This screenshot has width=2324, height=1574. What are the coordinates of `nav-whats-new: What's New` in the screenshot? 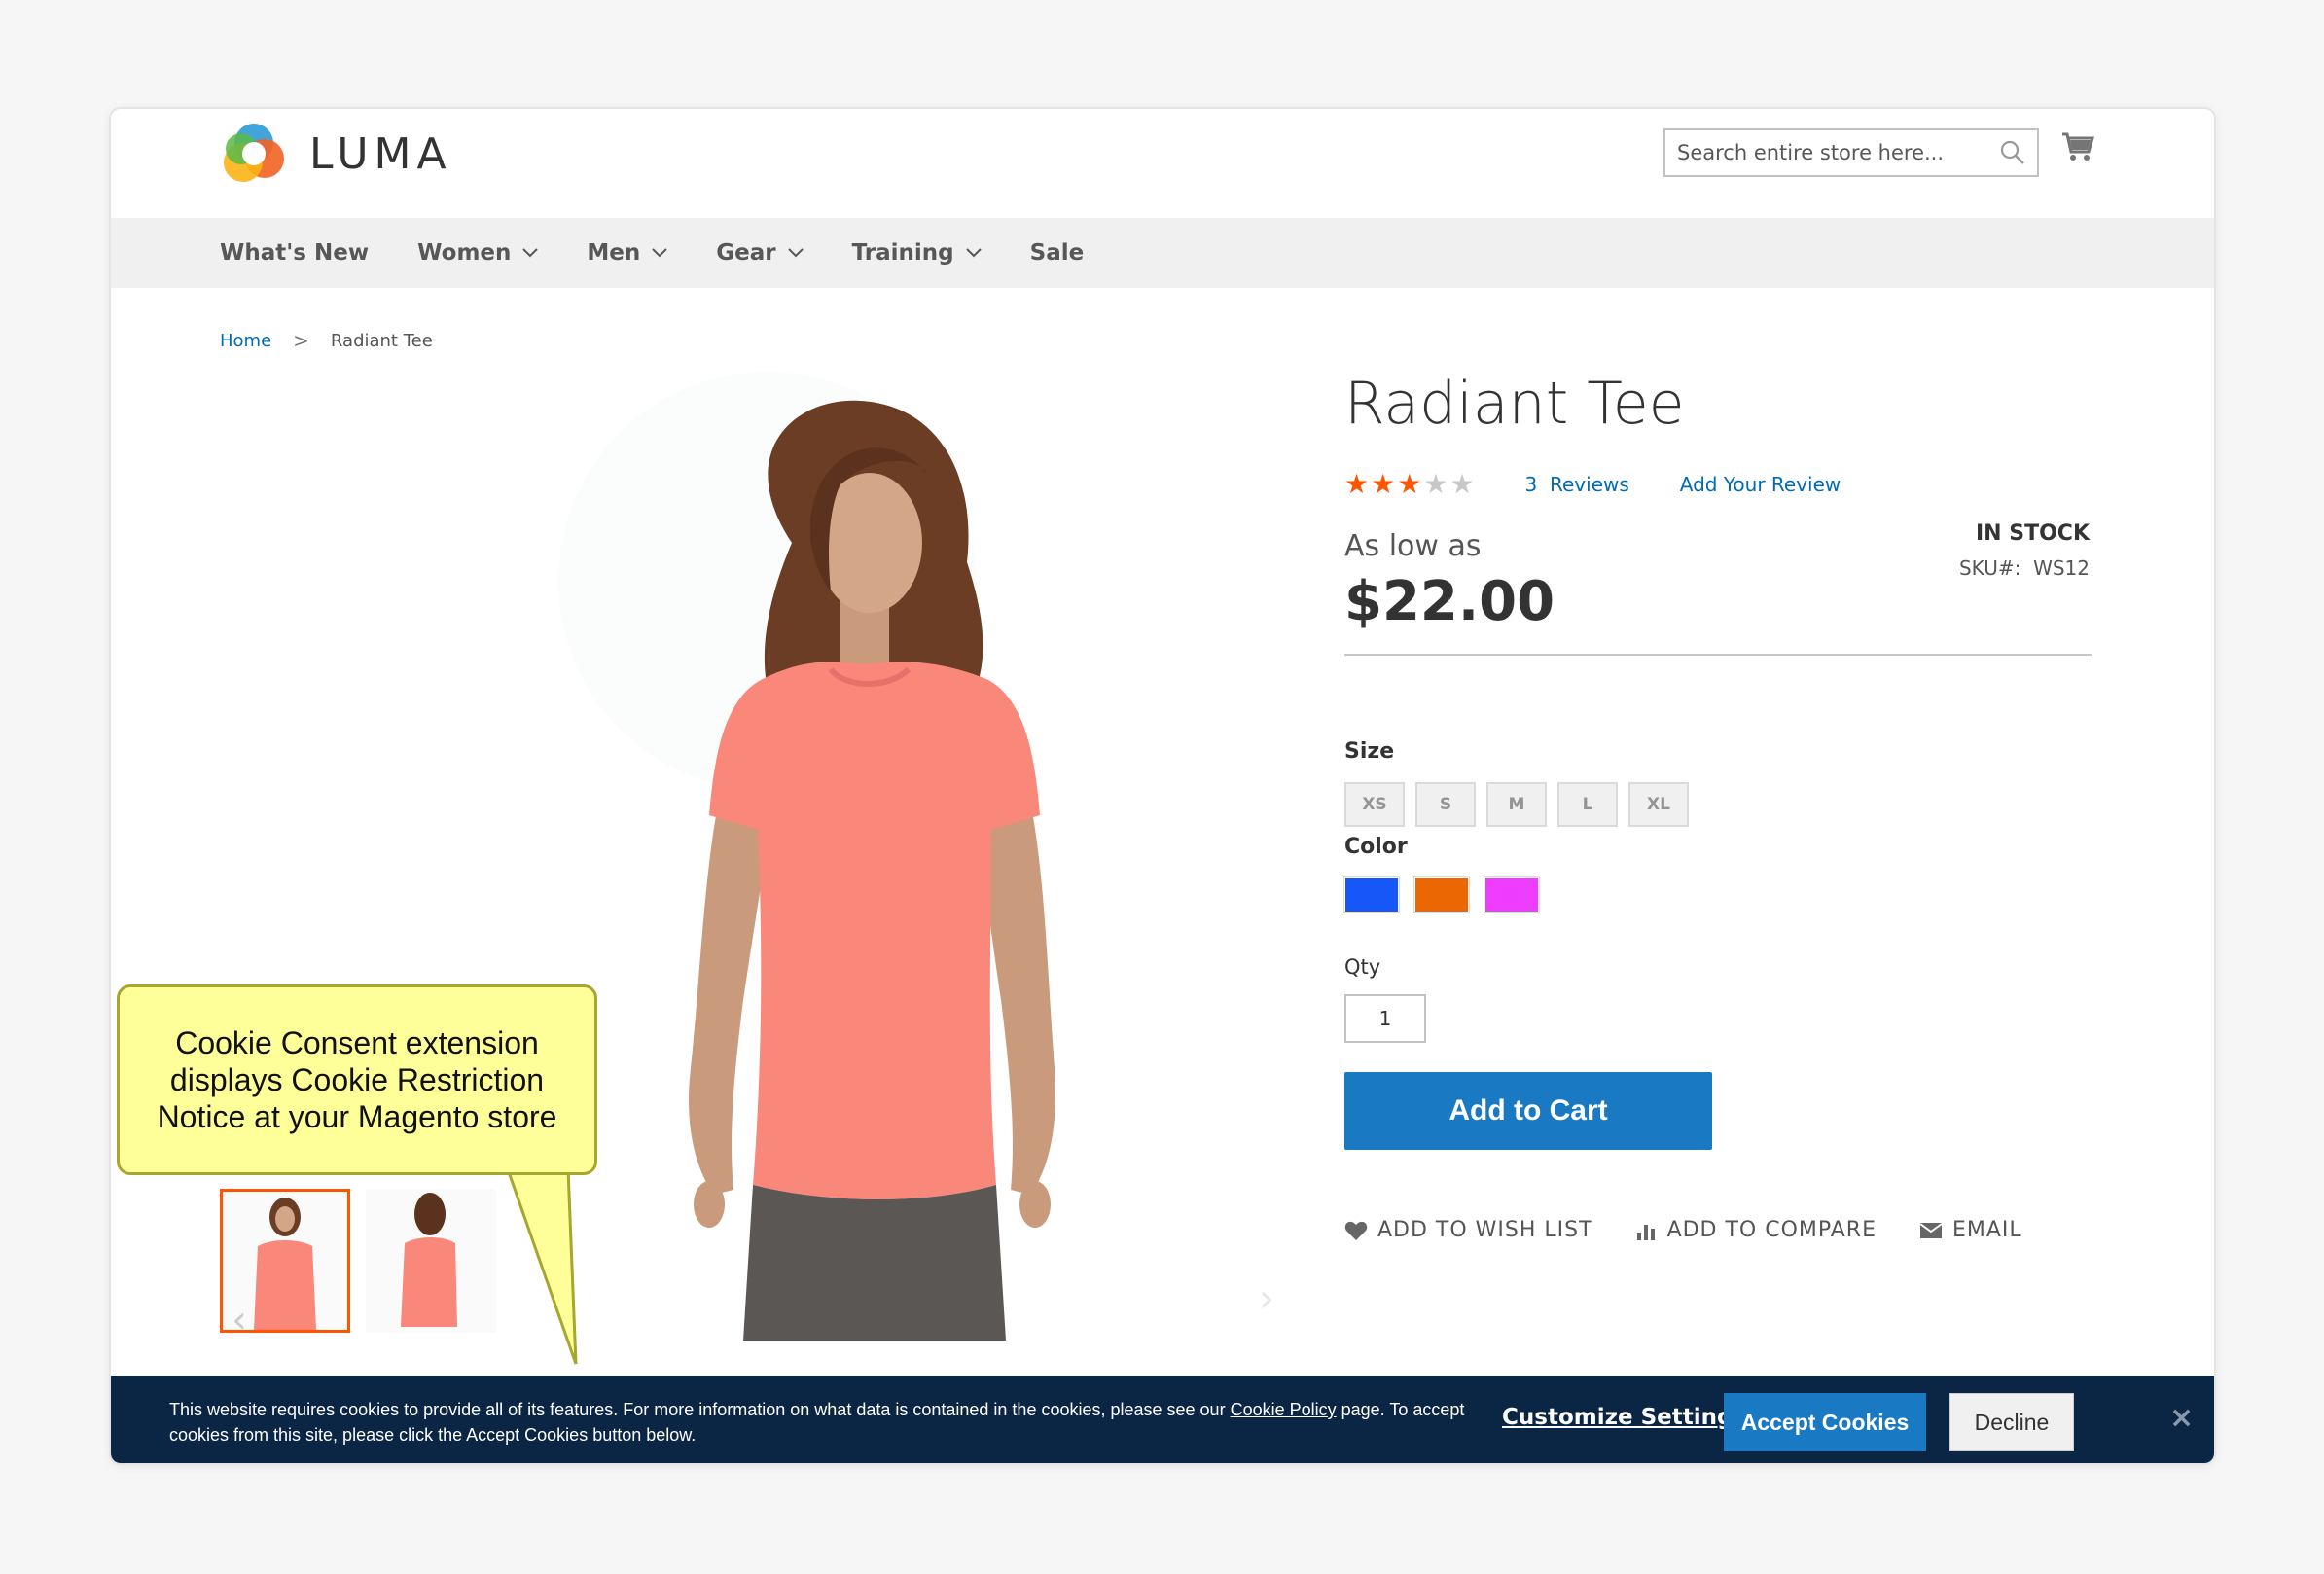 It's located at (294, 253).